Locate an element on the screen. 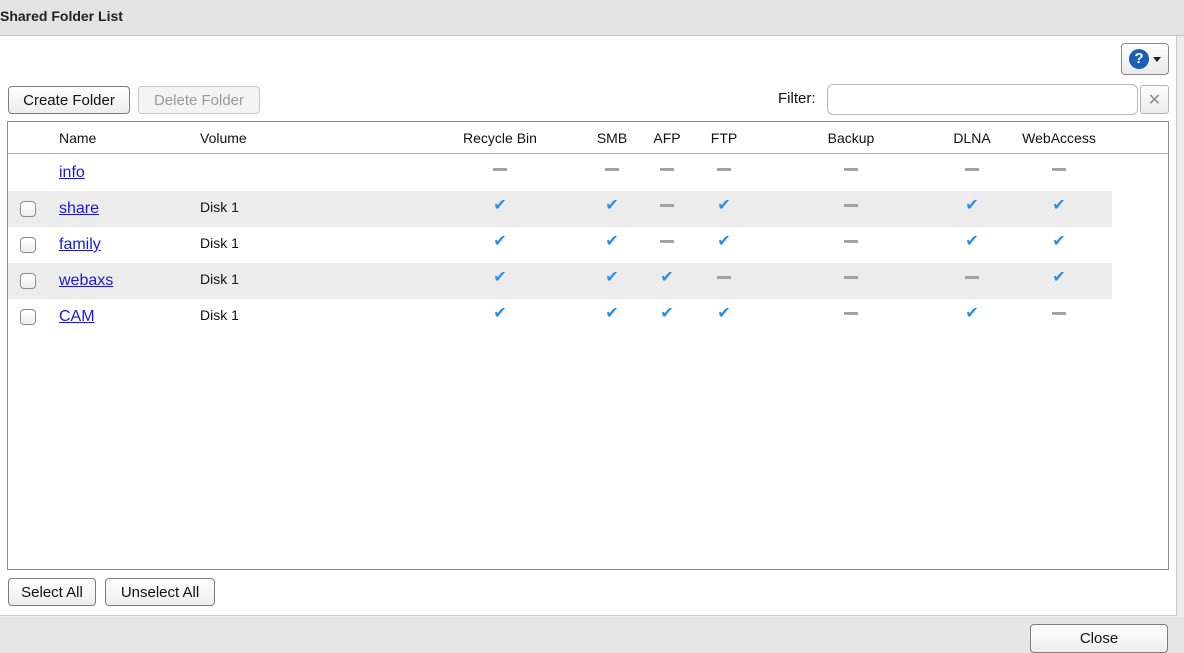 Image resolution: width=1184 pixels, height=653 pixels. column-header-volume: Volume is located at coordinates (223, 138).